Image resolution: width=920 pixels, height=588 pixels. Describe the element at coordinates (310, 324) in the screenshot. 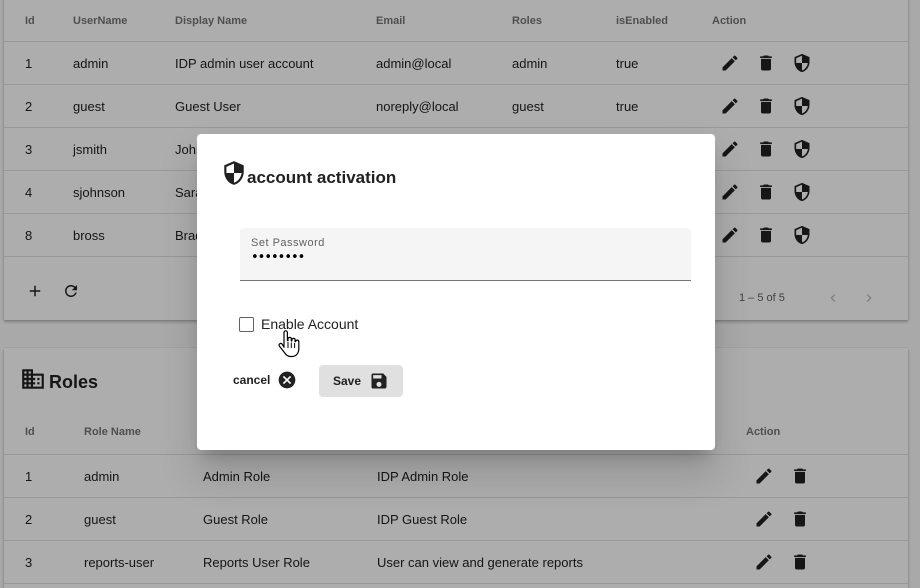

I see `enable-account-label: Enable Account` at that location.